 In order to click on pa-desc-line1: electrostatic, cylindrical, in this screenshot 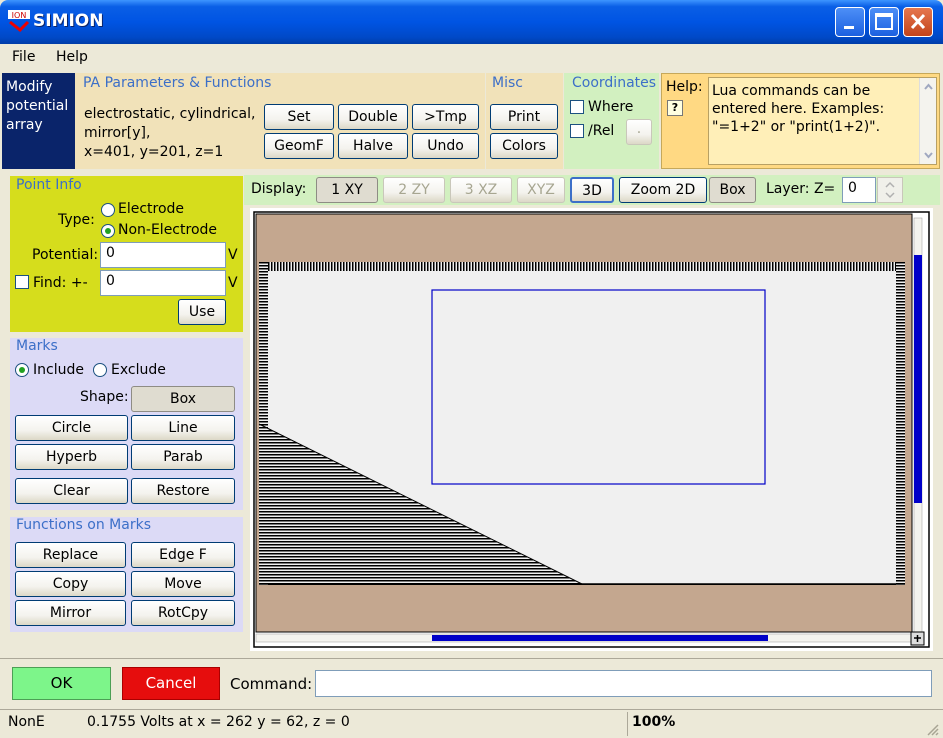, I will do `click(170, 114)`.